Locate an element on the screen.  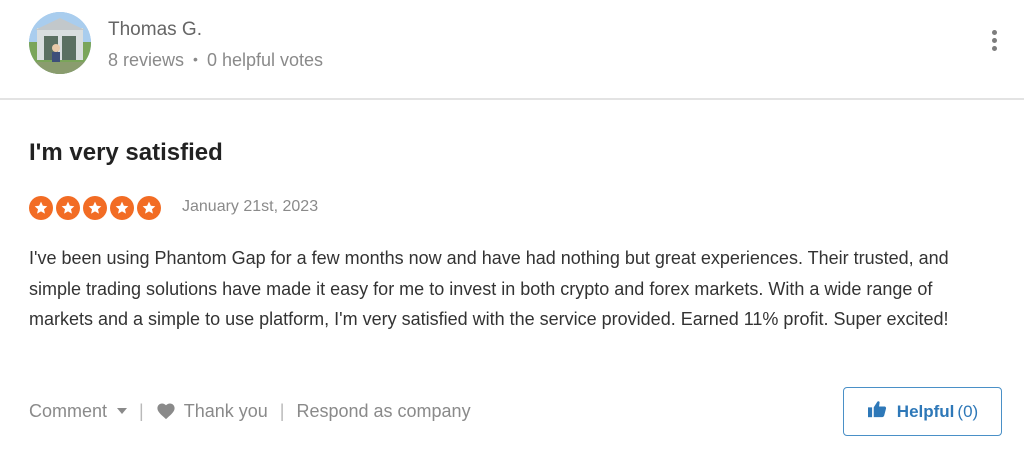
thumbs-up-icon is located at coordinates (877, 411).